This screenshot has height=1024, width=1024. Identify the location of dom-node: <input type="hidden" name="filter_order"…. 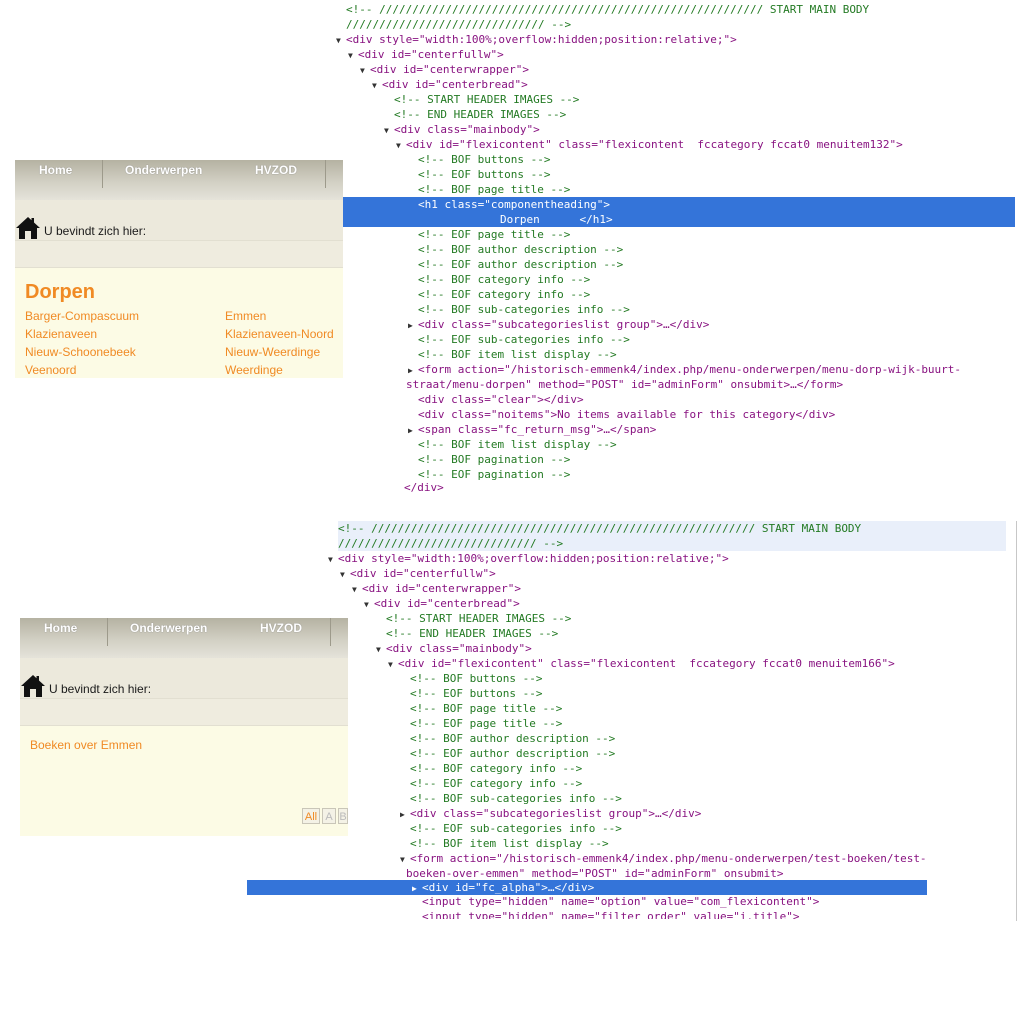
(611, 914).